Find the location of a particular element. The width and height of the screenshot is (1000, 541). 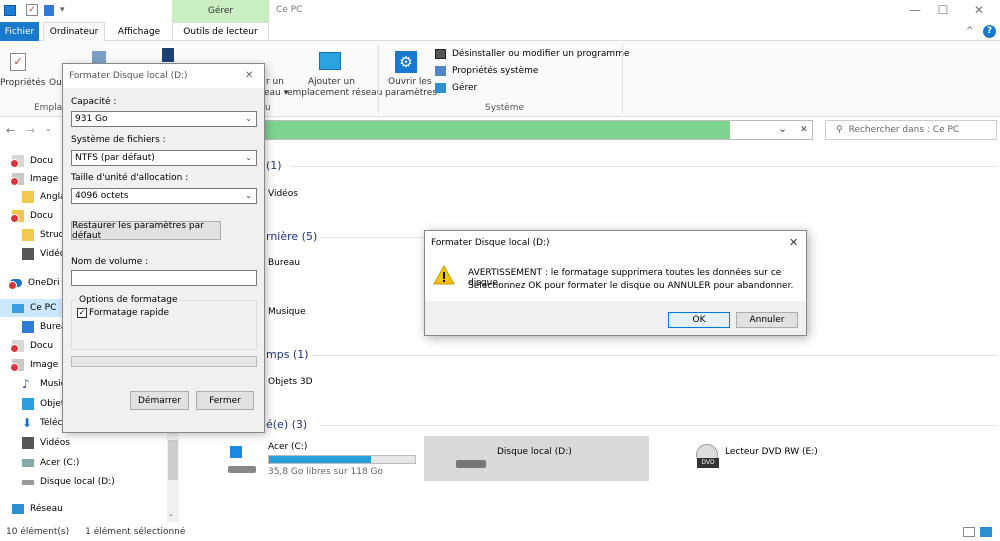

tab-ordinateur: Ordinateur is located at coordinates (74, 31).